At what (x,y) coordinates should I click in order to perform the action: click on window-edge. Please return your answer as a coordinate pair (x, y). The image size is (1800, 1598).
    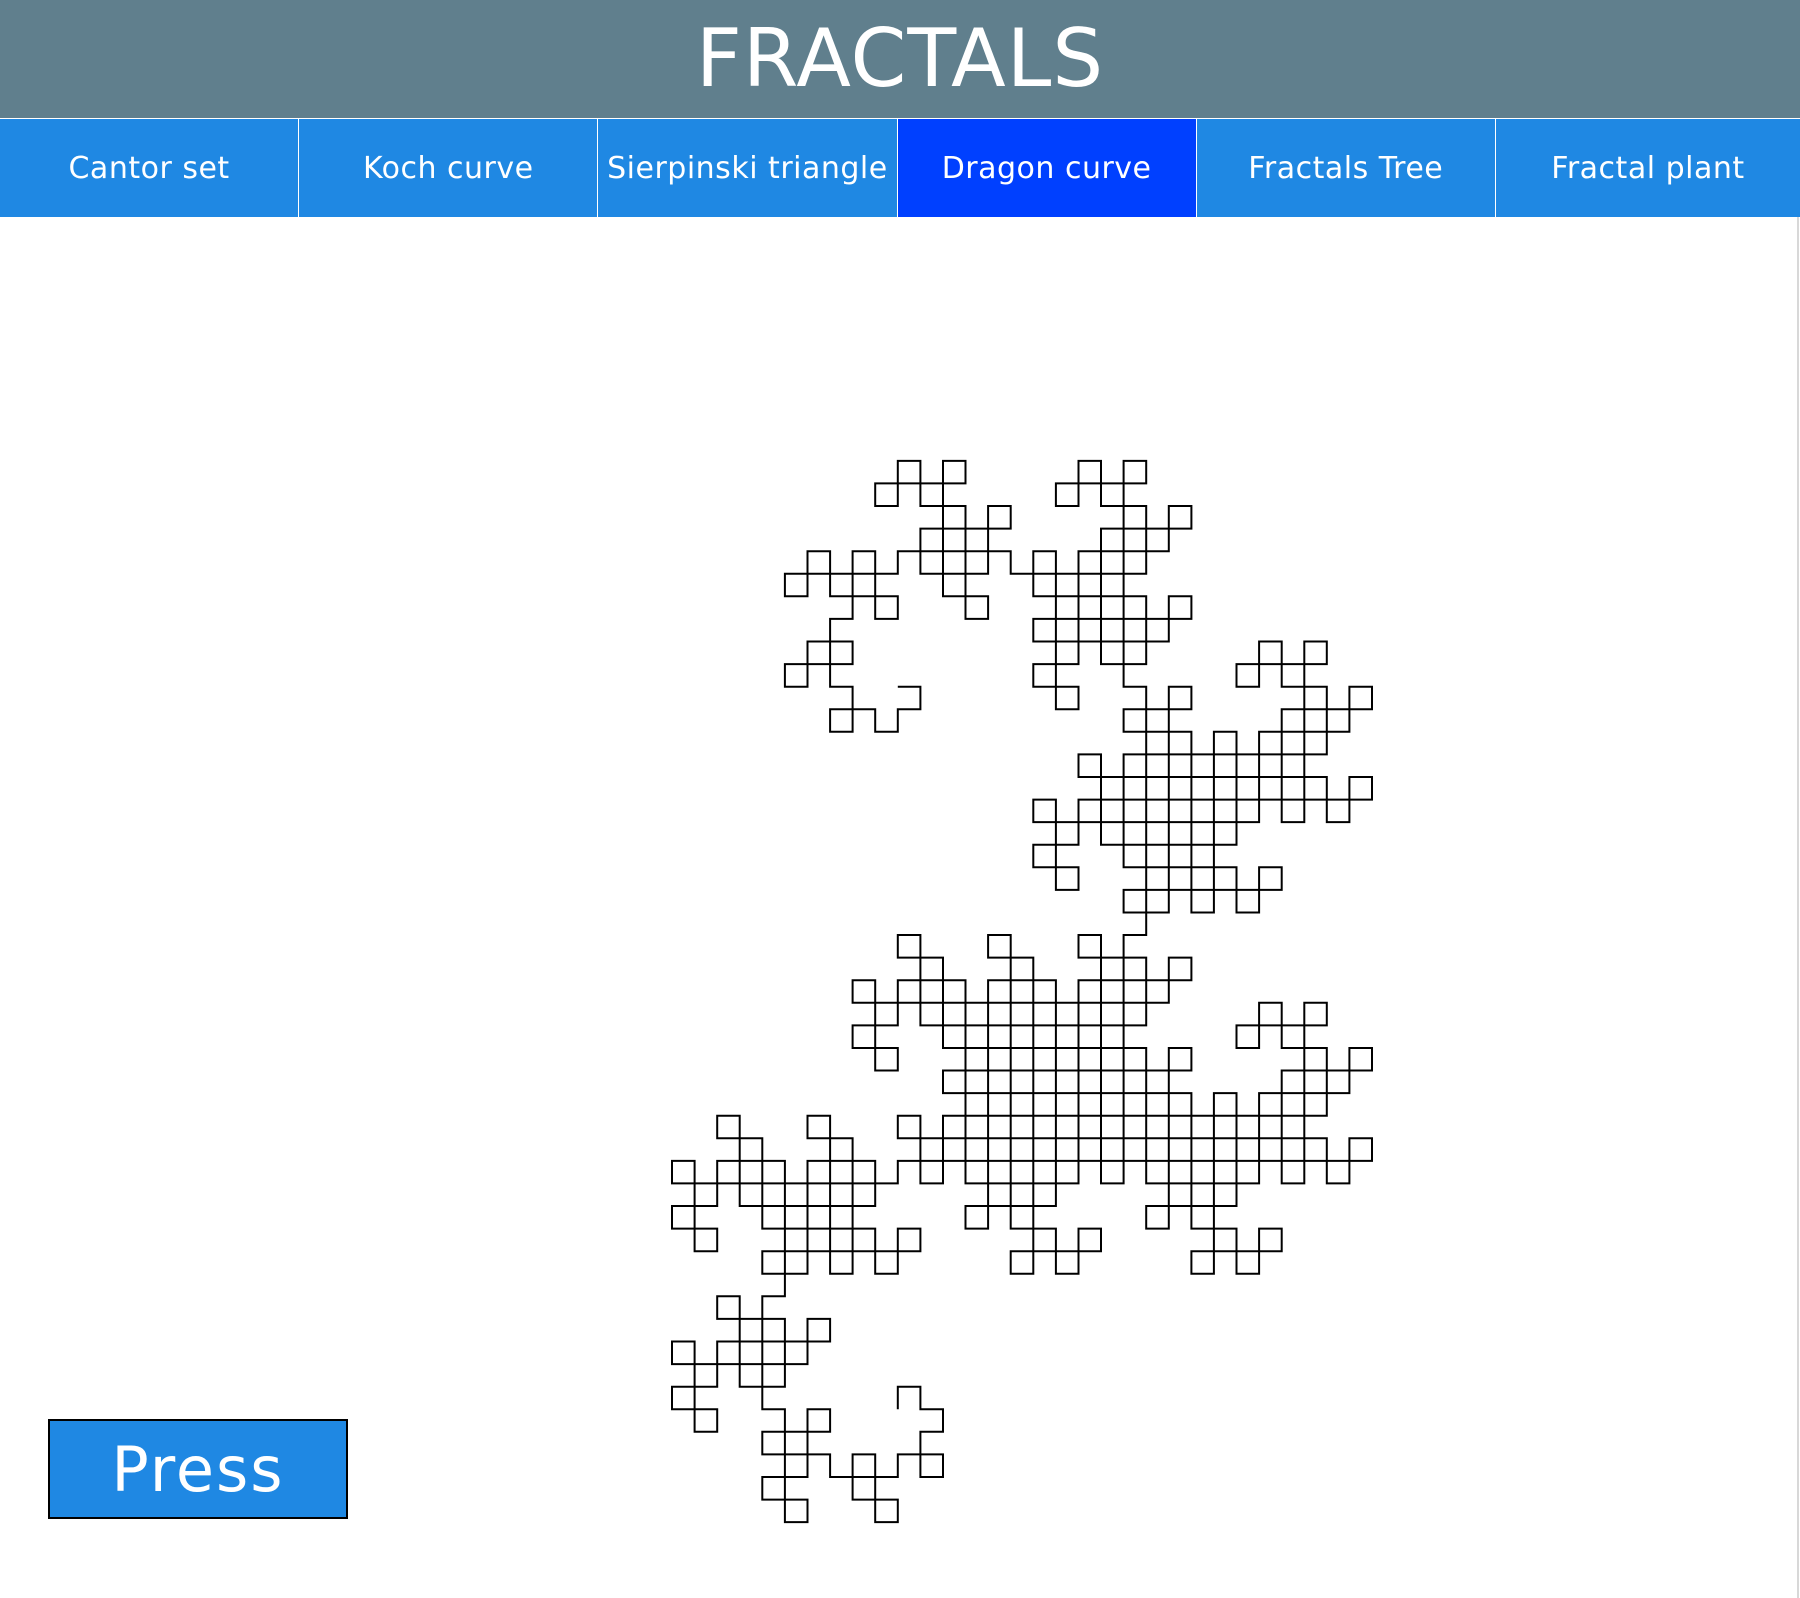
    Looking at the image, I should click on (1798, 907).